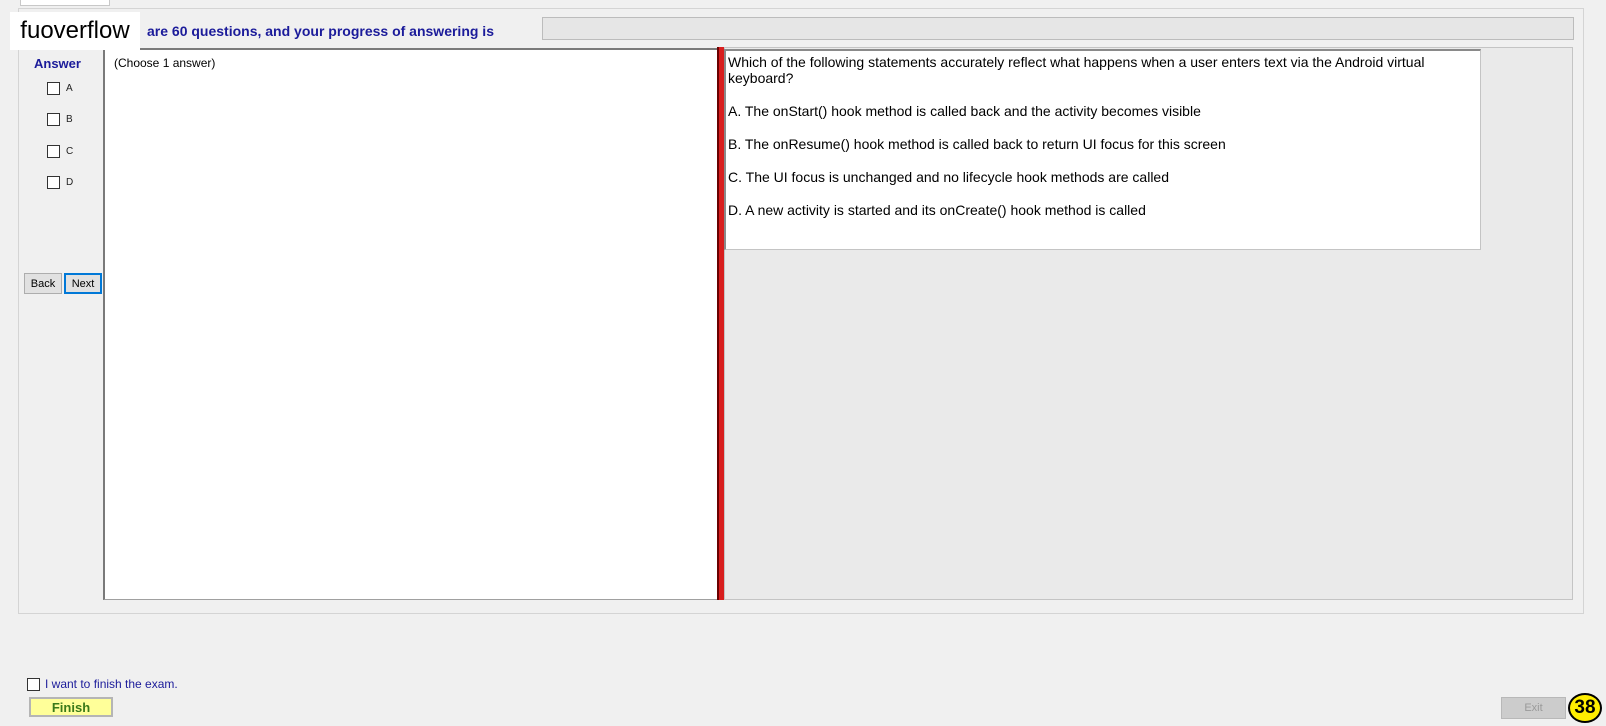 The image size is (1606, 726). I want to click on checkbox-b, so click(53, 119).